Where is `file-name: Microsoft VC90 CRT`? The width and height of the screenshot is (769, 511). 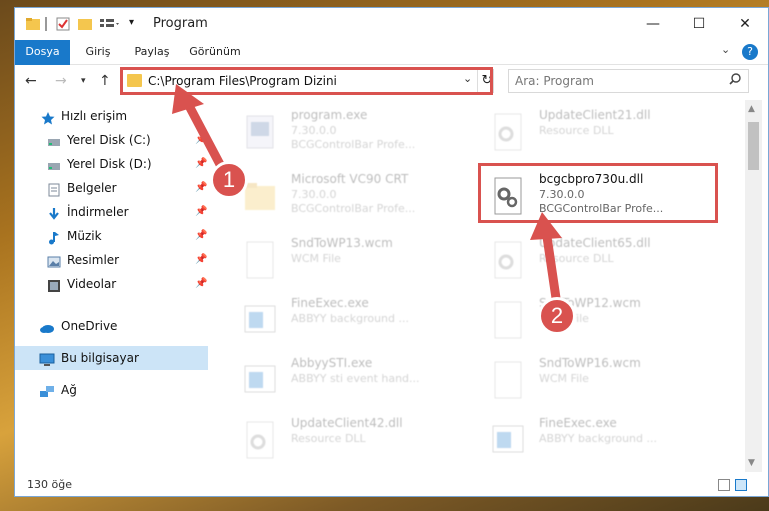
file-name: Microsoft VC90 CRT is located at coordinates (350, 179).